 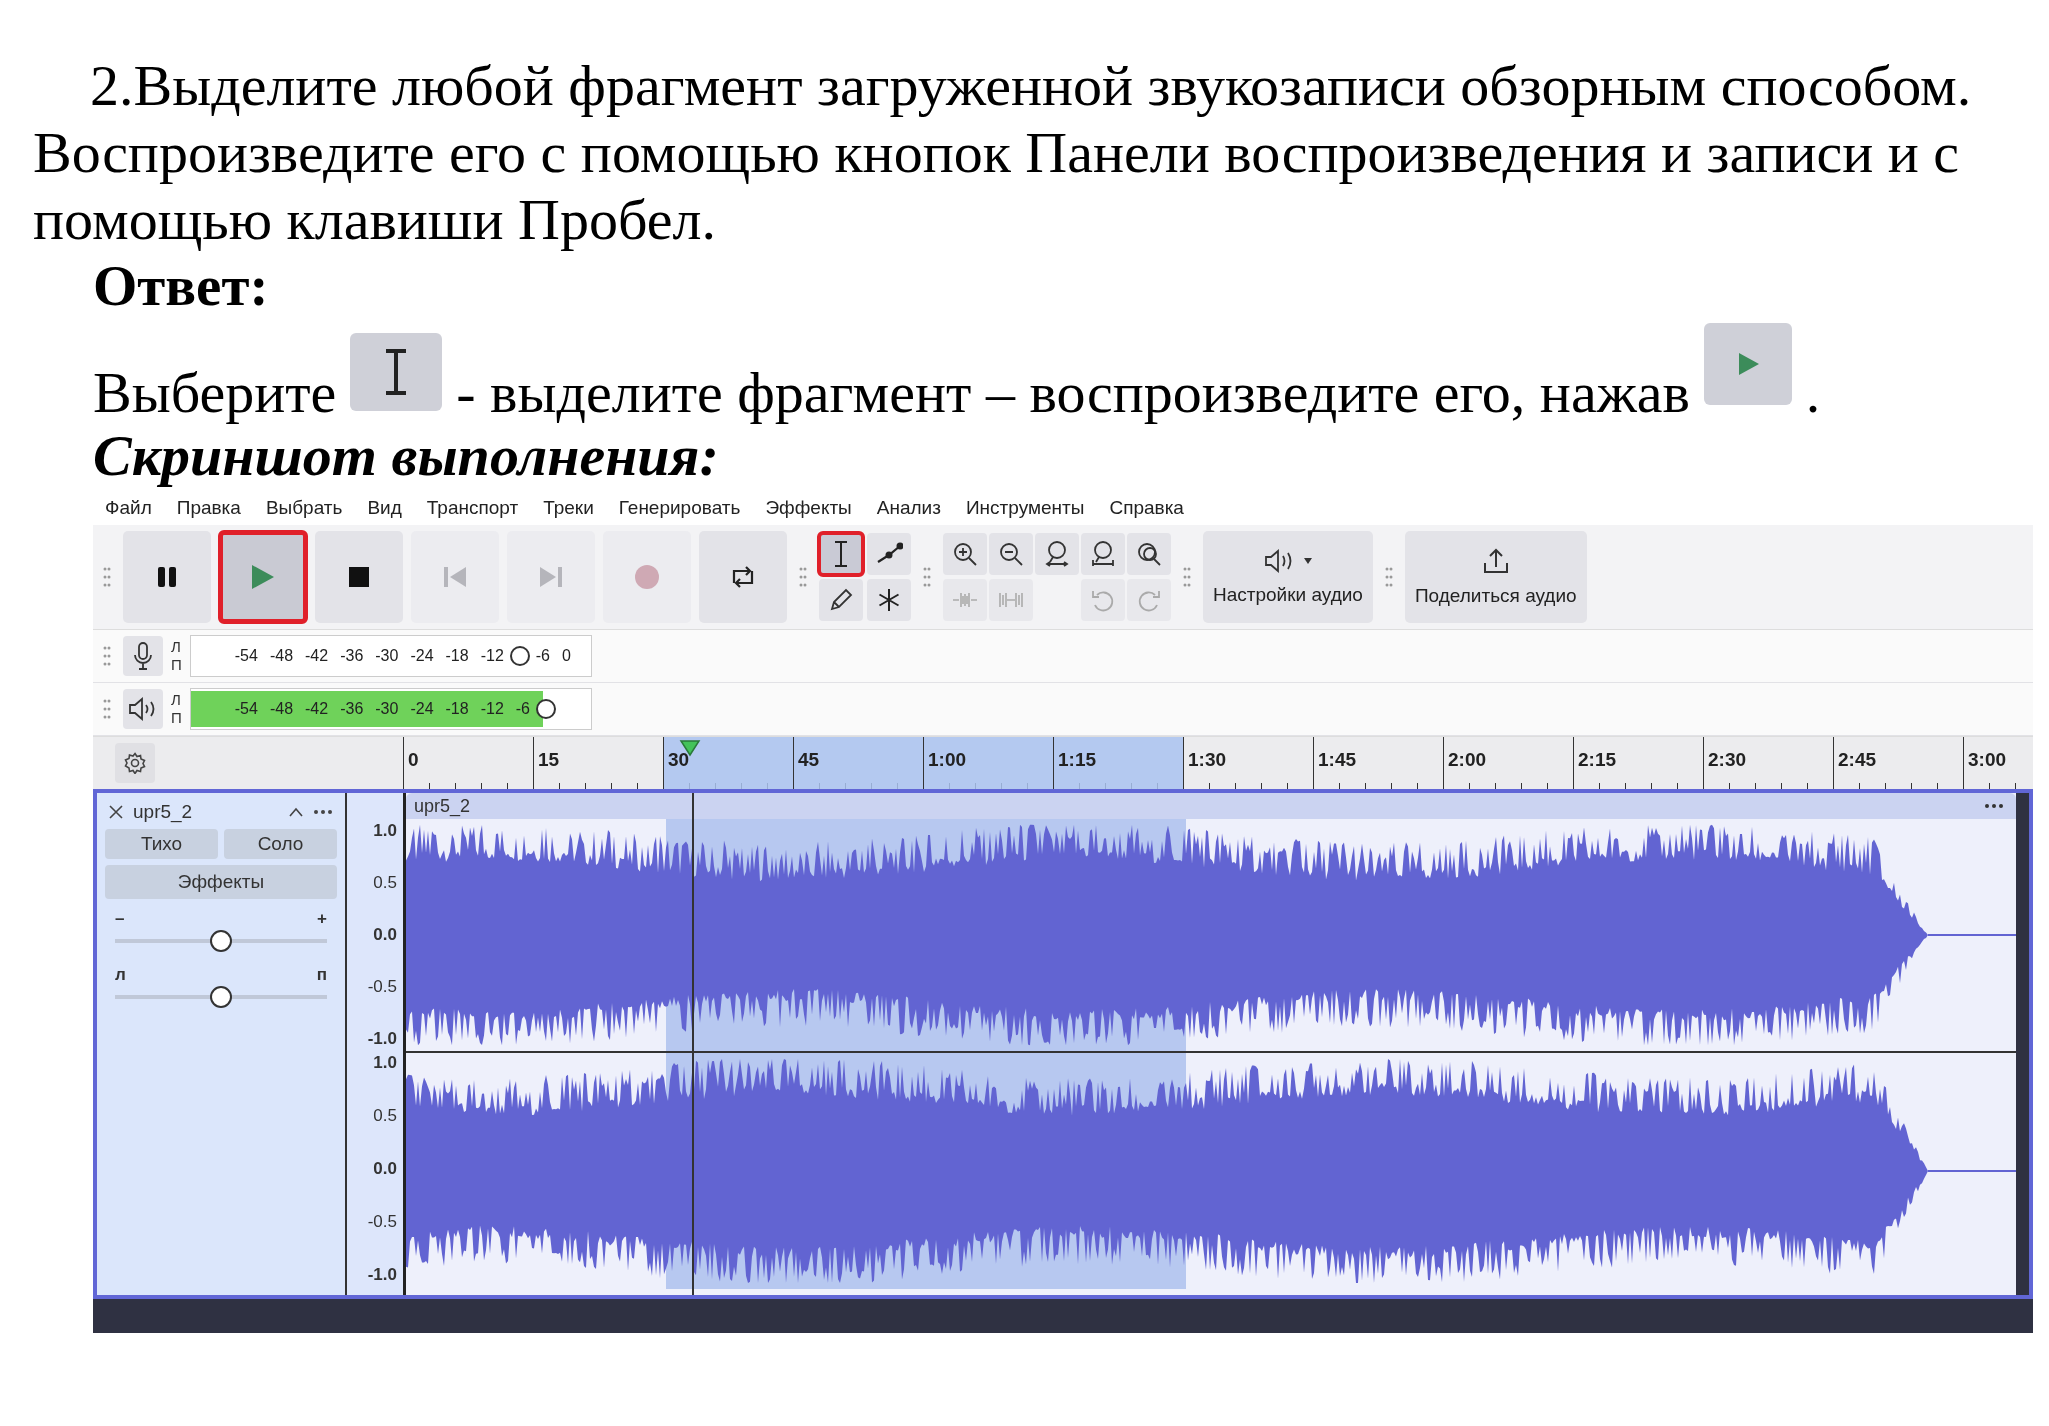 What do you see at coordinates (566, 656) in the screenshot?
I see `meter-scale-label: 0` at bounding box center [566, 656].